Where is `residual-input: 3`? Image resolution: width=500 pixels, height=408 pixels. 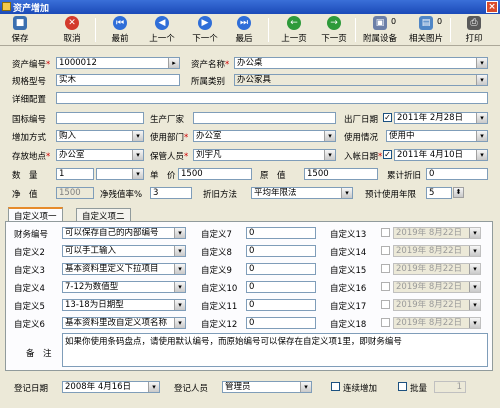
residual-input: 3 is located at coordinates (171, 193).